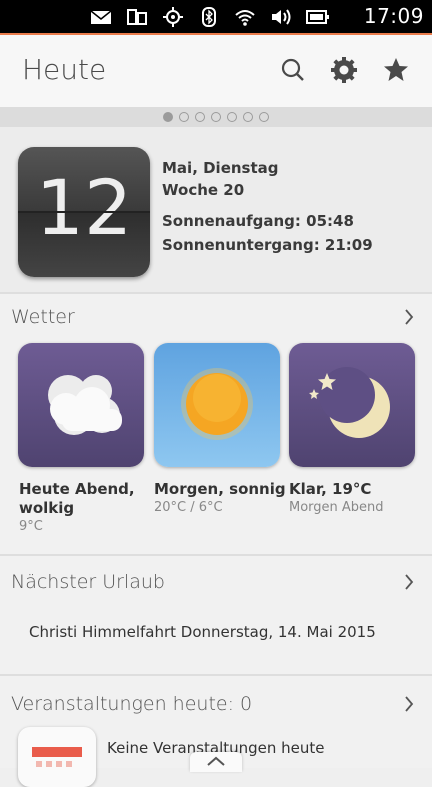  I want to click on location-icon, so click(173, 17).